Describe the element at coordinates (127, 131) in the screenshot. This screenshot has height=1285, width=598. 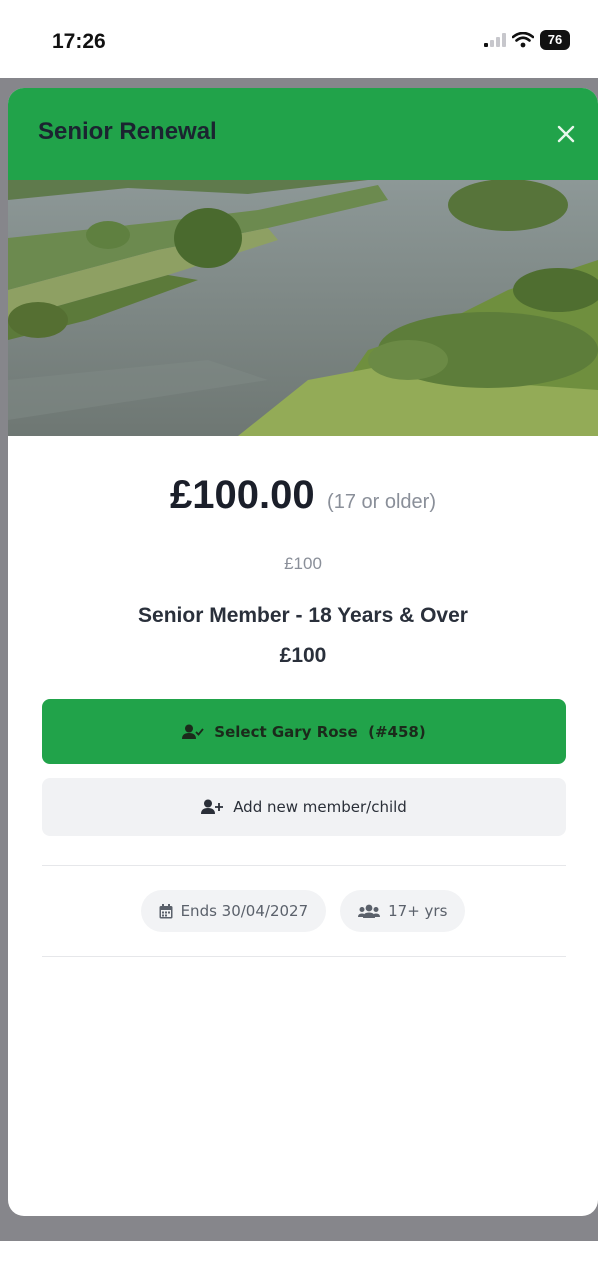
I see `modal-title: Senior Renewal` at that location.